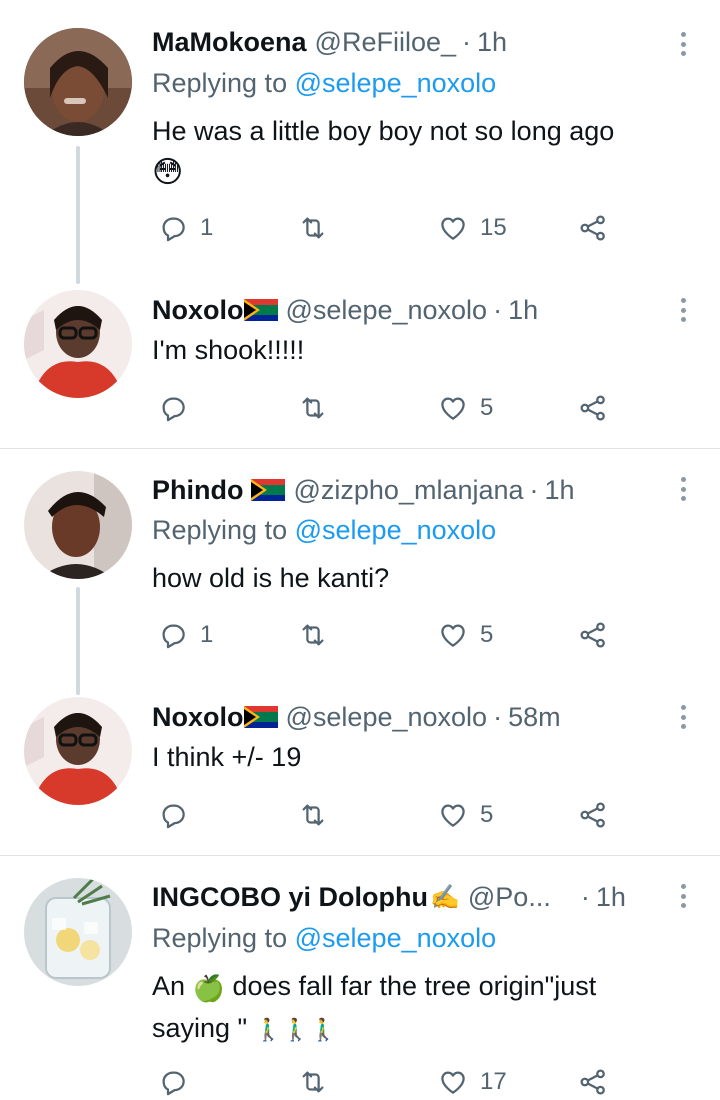 Image resolution: width=720 pixels, height=1100 pixels. Describe the element at coordinates (416, 578) in the screenshot. I see `tweet-text: how old is he kanti?` at that location.